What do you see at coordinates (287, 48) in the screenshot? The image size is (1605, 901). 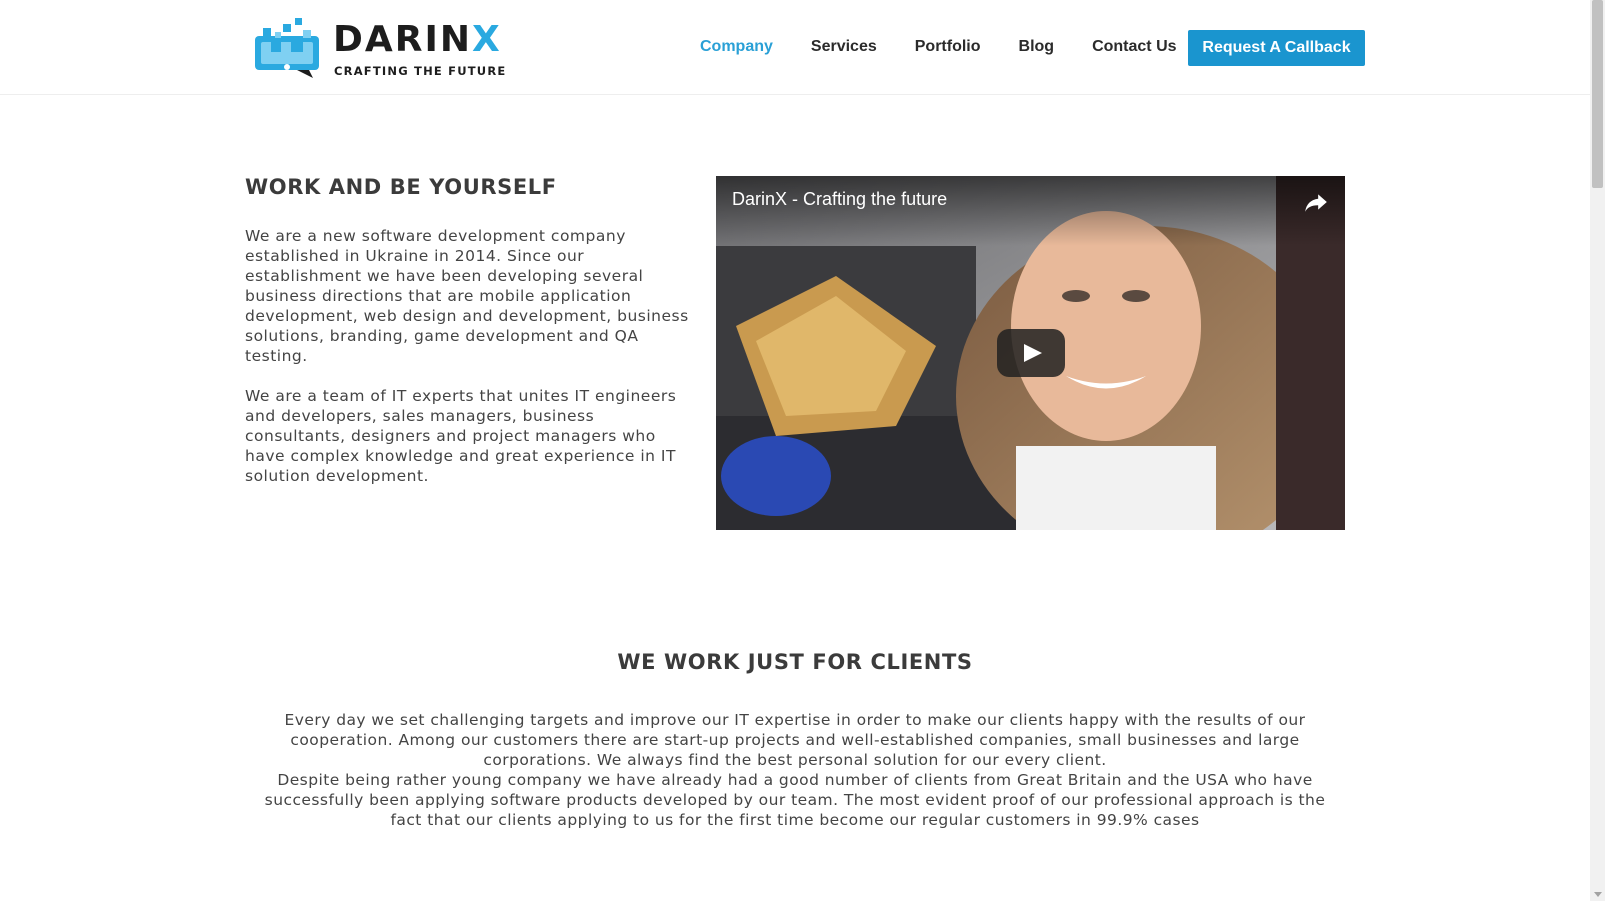 I see `logo-icon` at bounding box center [287, 48].